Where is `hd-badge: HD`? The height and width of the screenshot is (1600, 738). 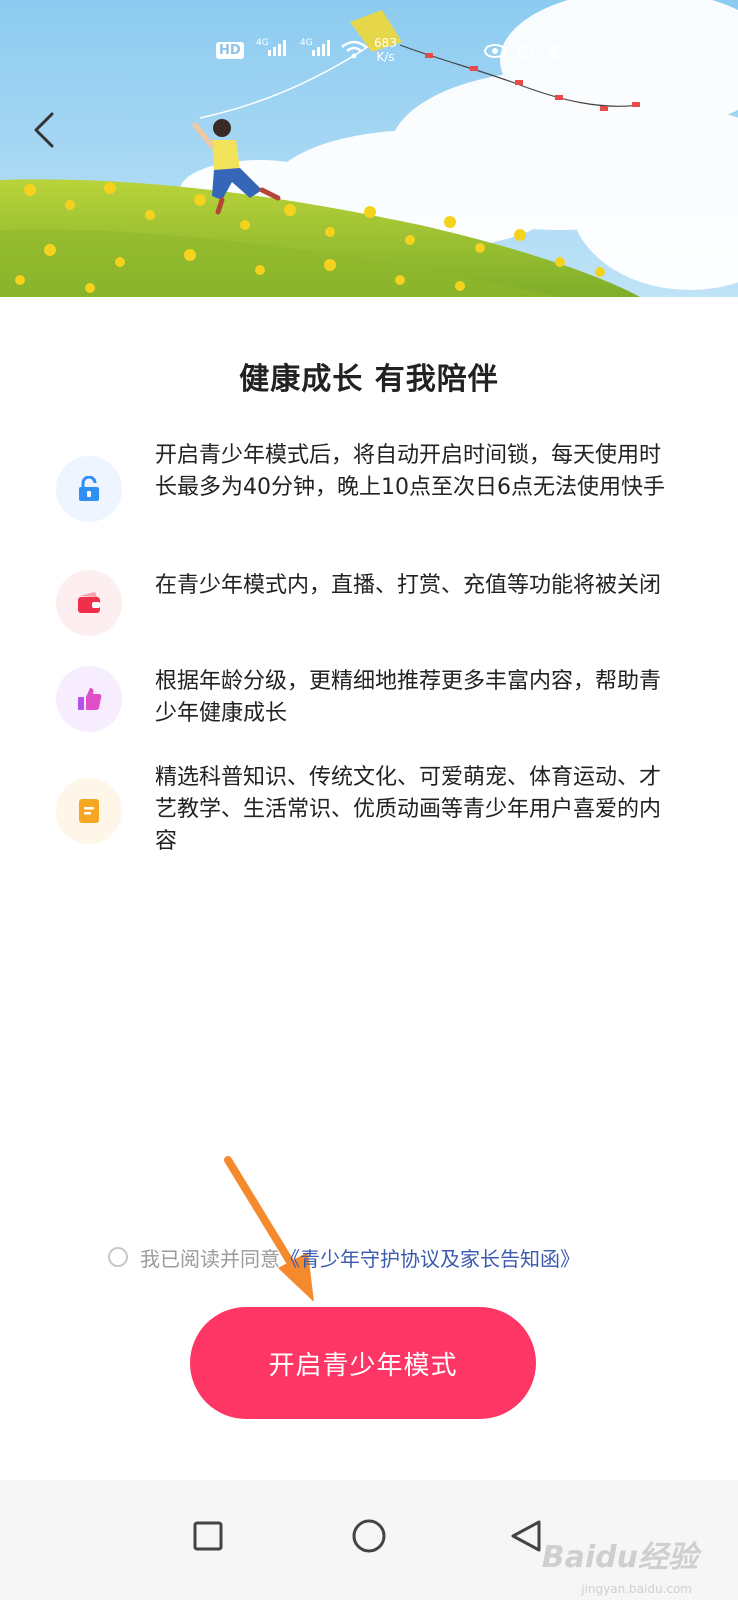 hd-badge: HD is located at coordinates (230, 50).